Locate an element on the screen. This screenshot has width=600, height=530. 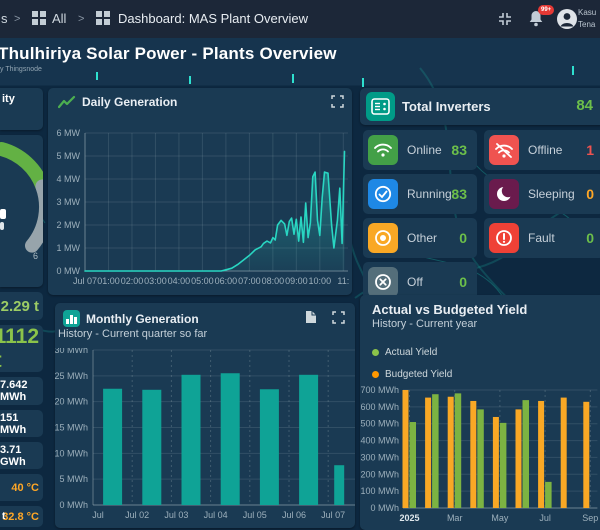
inverter-tile-online: Online 83 is located at coordinates (420, 150).